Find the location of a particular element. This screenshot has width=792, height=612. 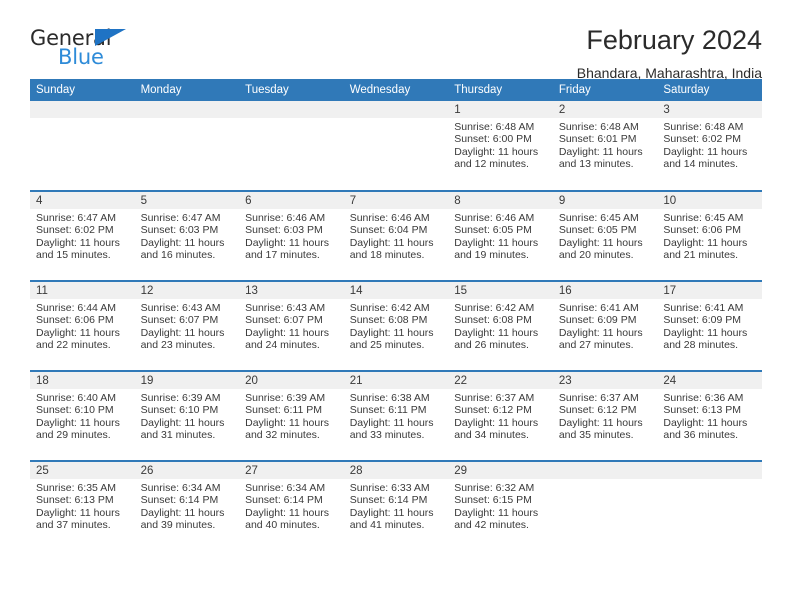

day-info-line: and 18 minutes. is located at coordinates (387, 255).